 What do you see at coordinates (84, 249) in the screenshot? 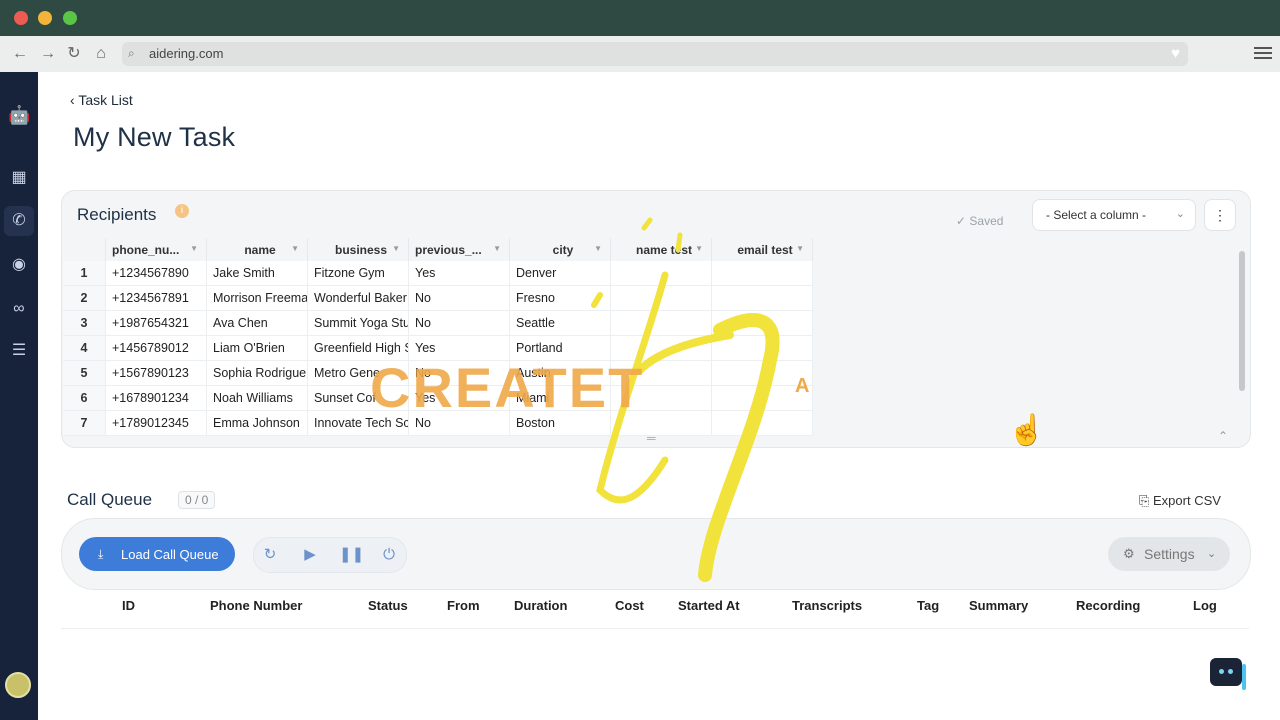
I see `row-number-header` at bounding box center [84, 249].